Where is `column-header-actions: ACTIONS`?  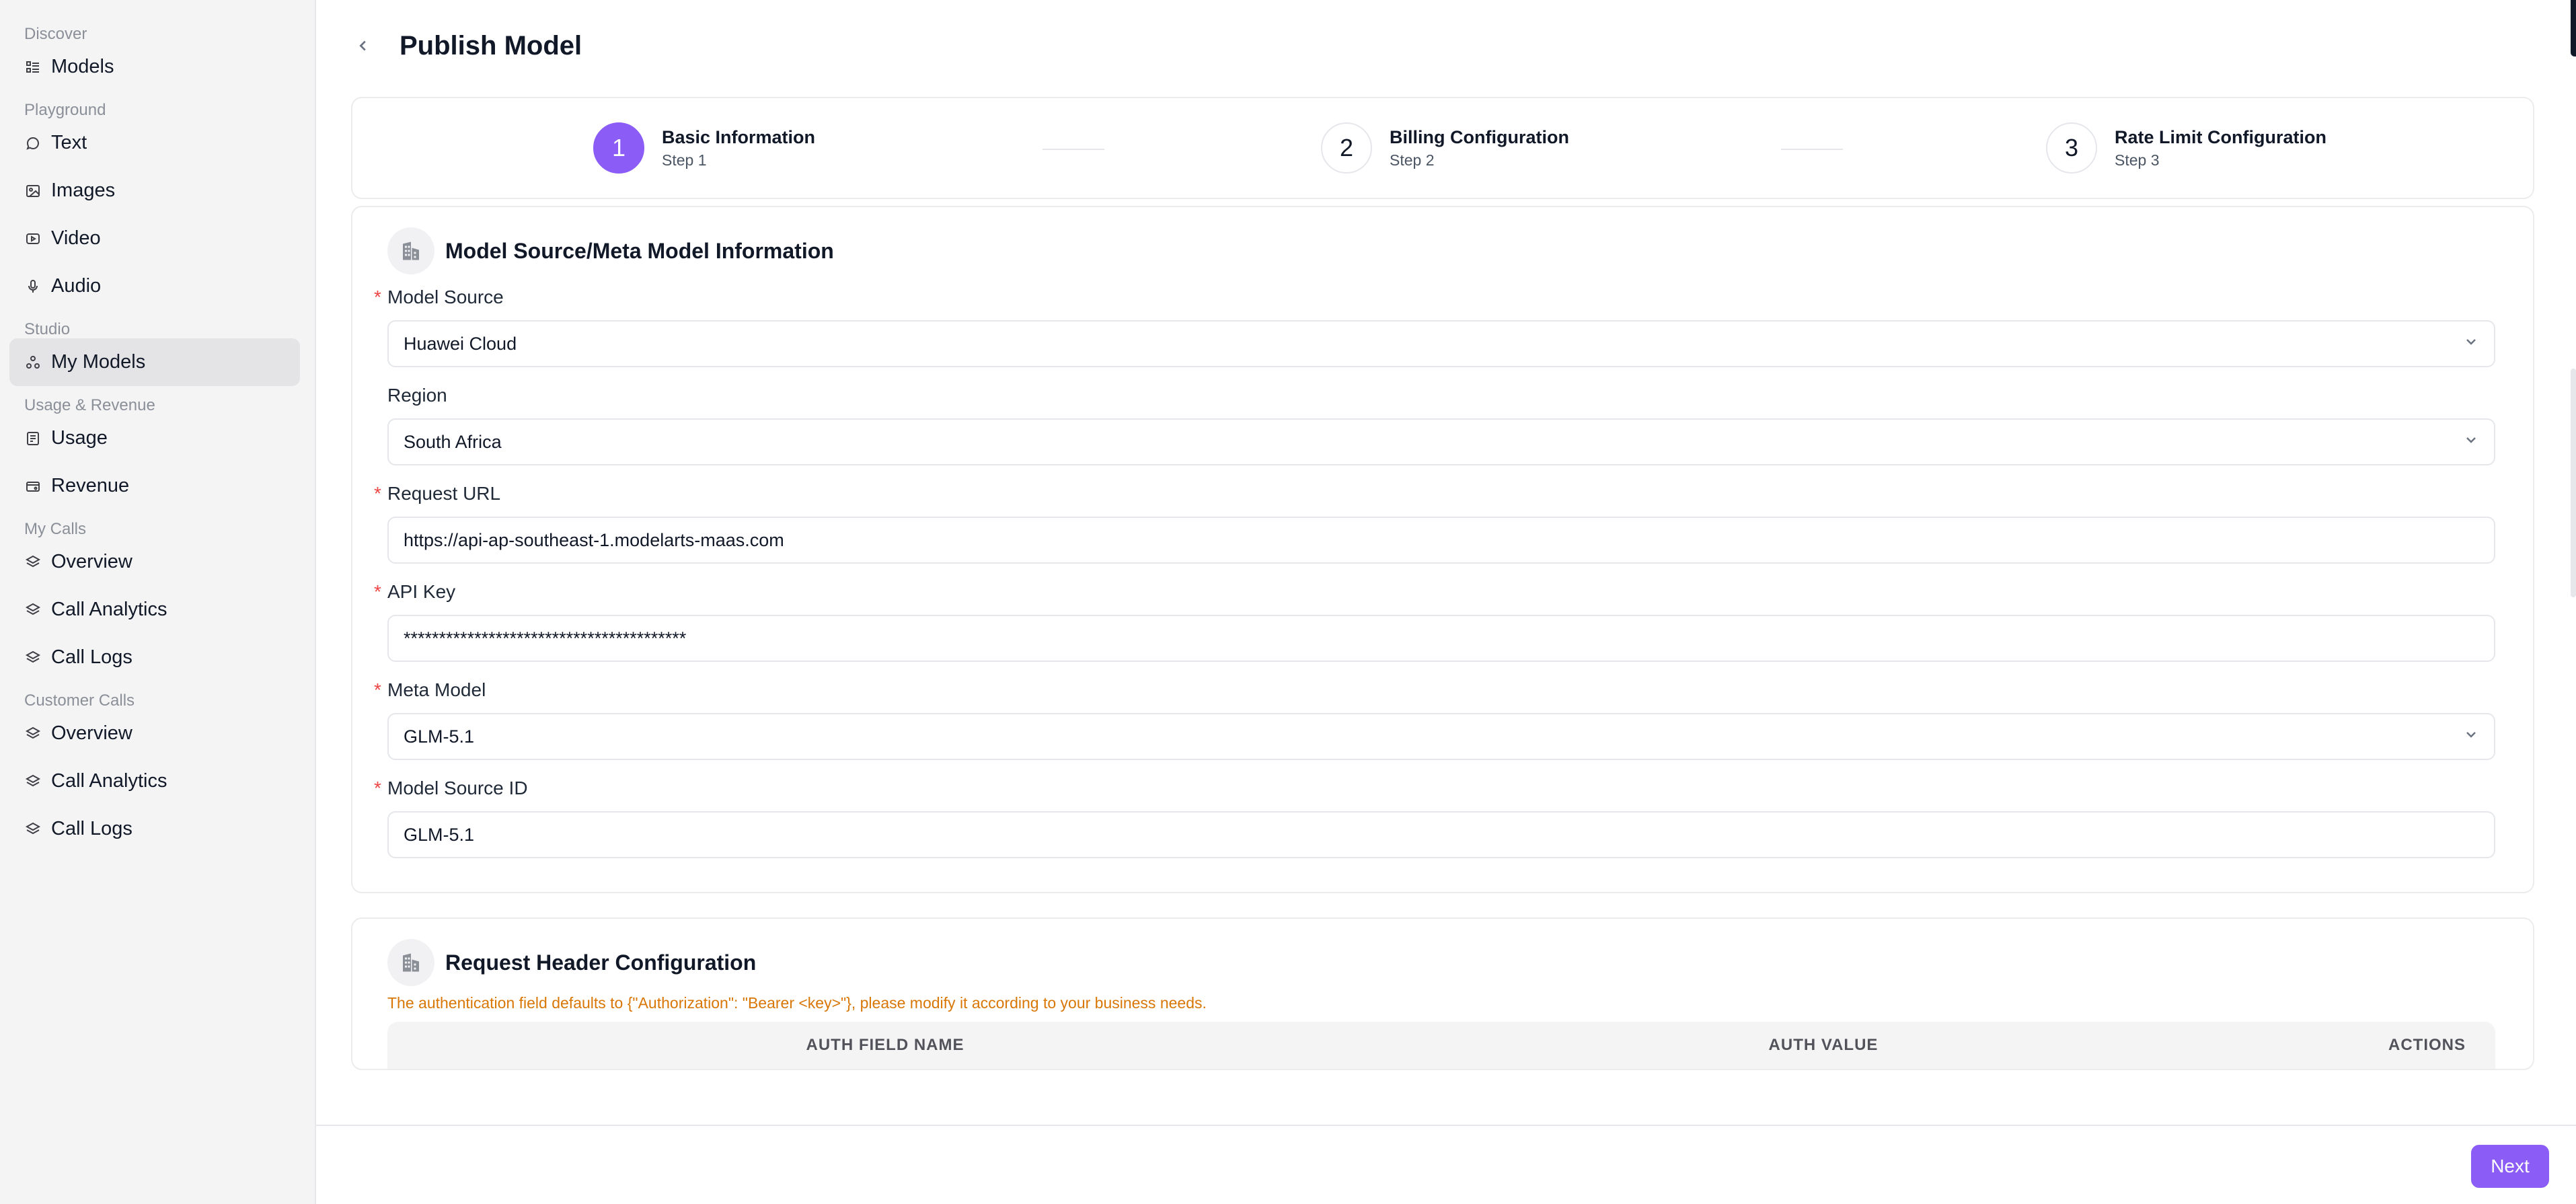
column-header-actions: ACTIONS is located at coordinates (2427, 1045).